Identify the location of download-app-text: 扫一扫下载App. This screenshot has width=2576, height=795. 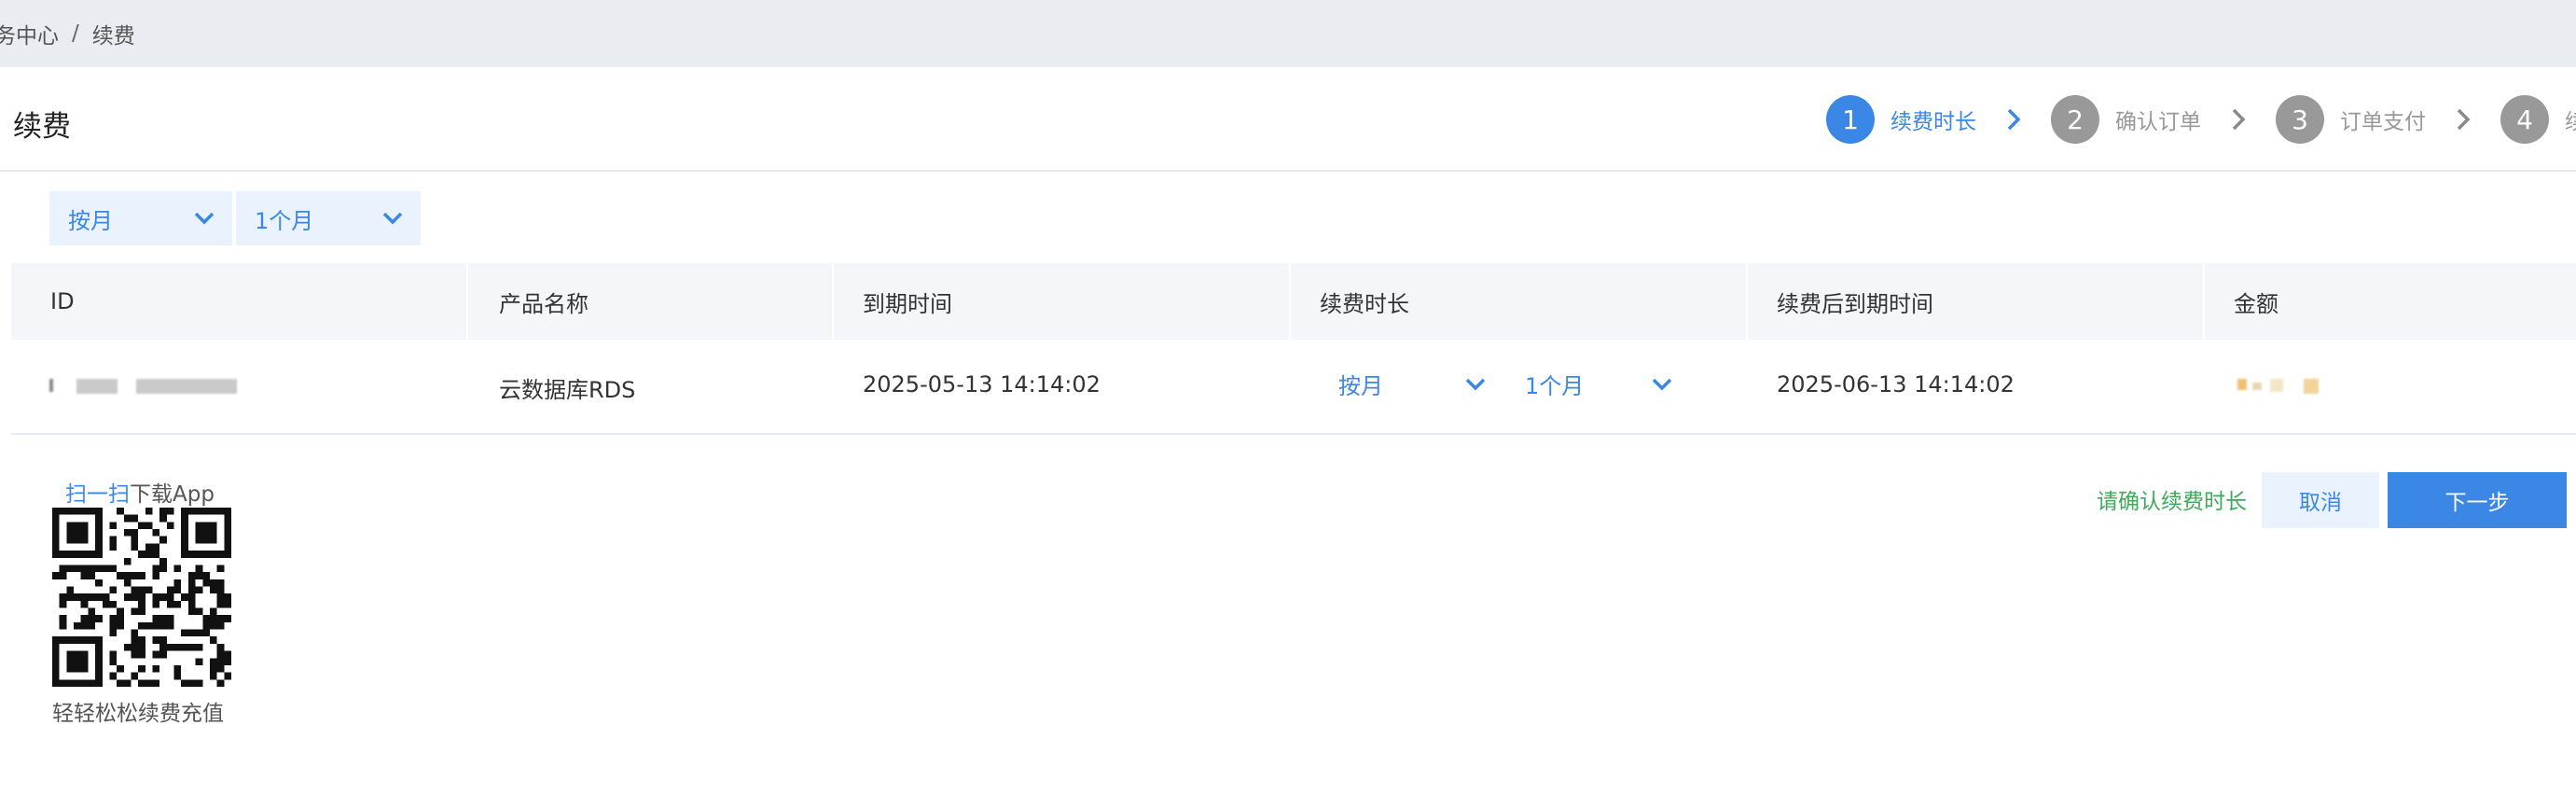
(140, 492).